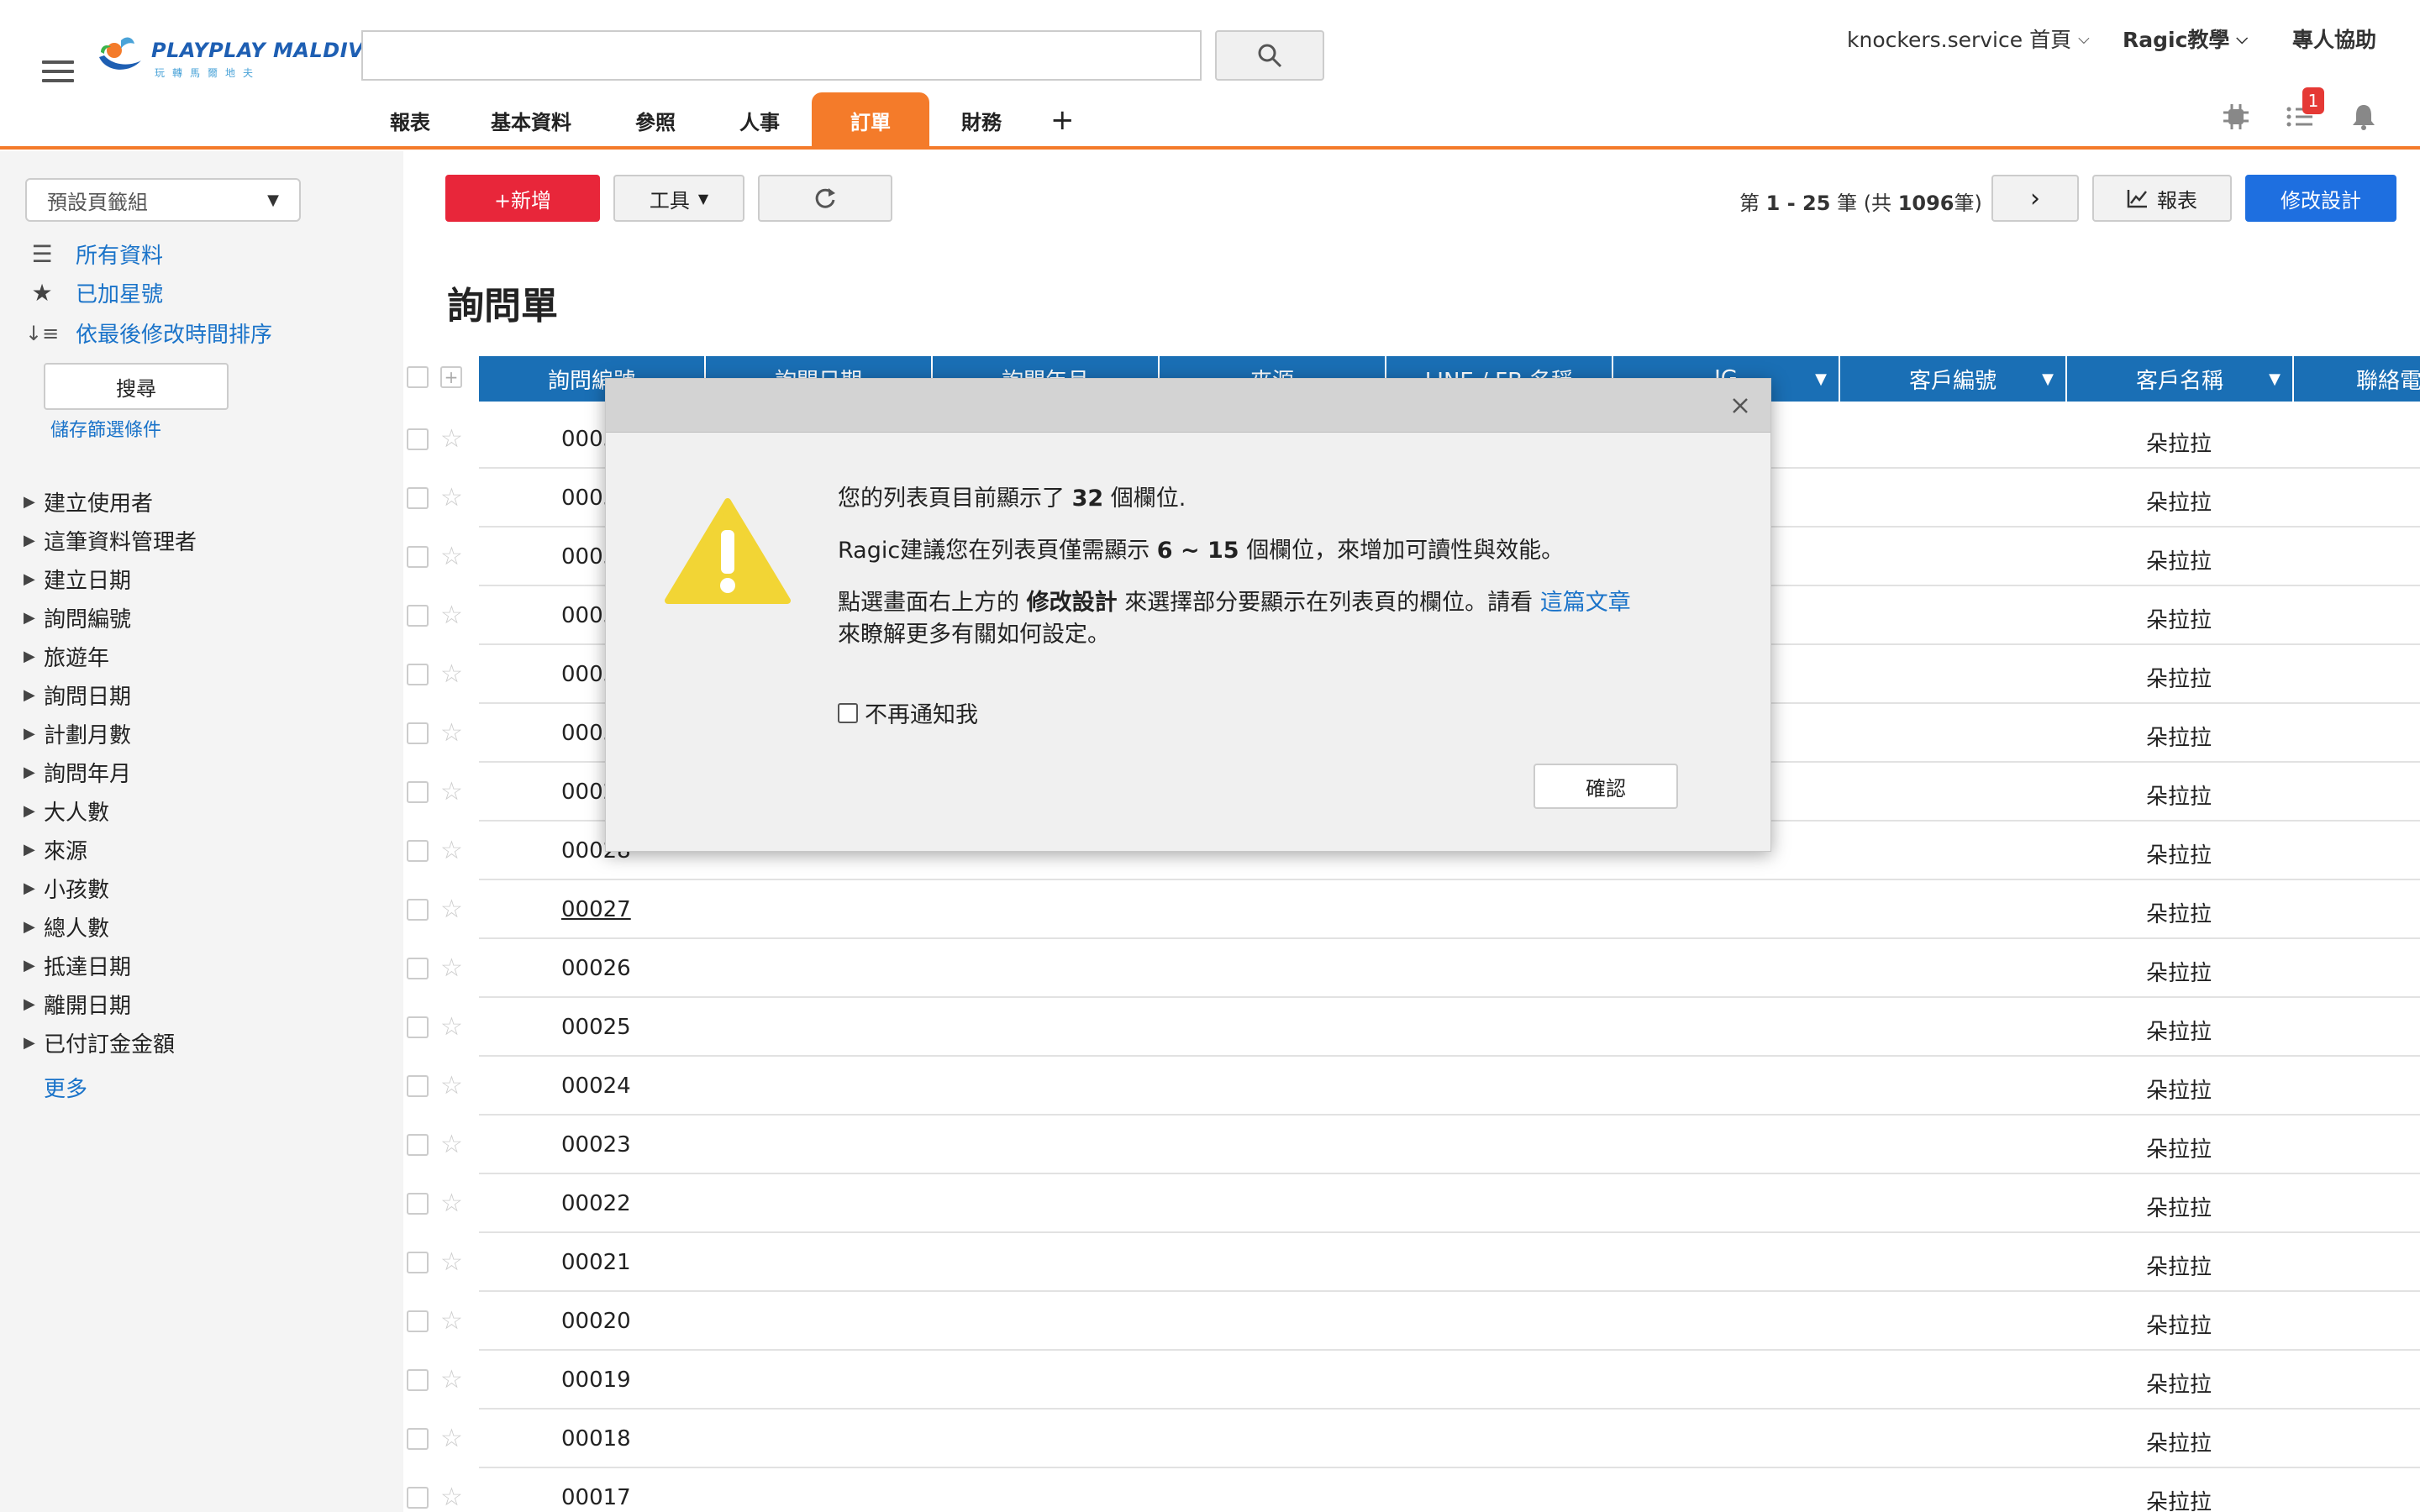 The width and height of the screenshot is (2420, 1512). I want to click on text: 您的列表頁目前顯示了, so click(952, 499).